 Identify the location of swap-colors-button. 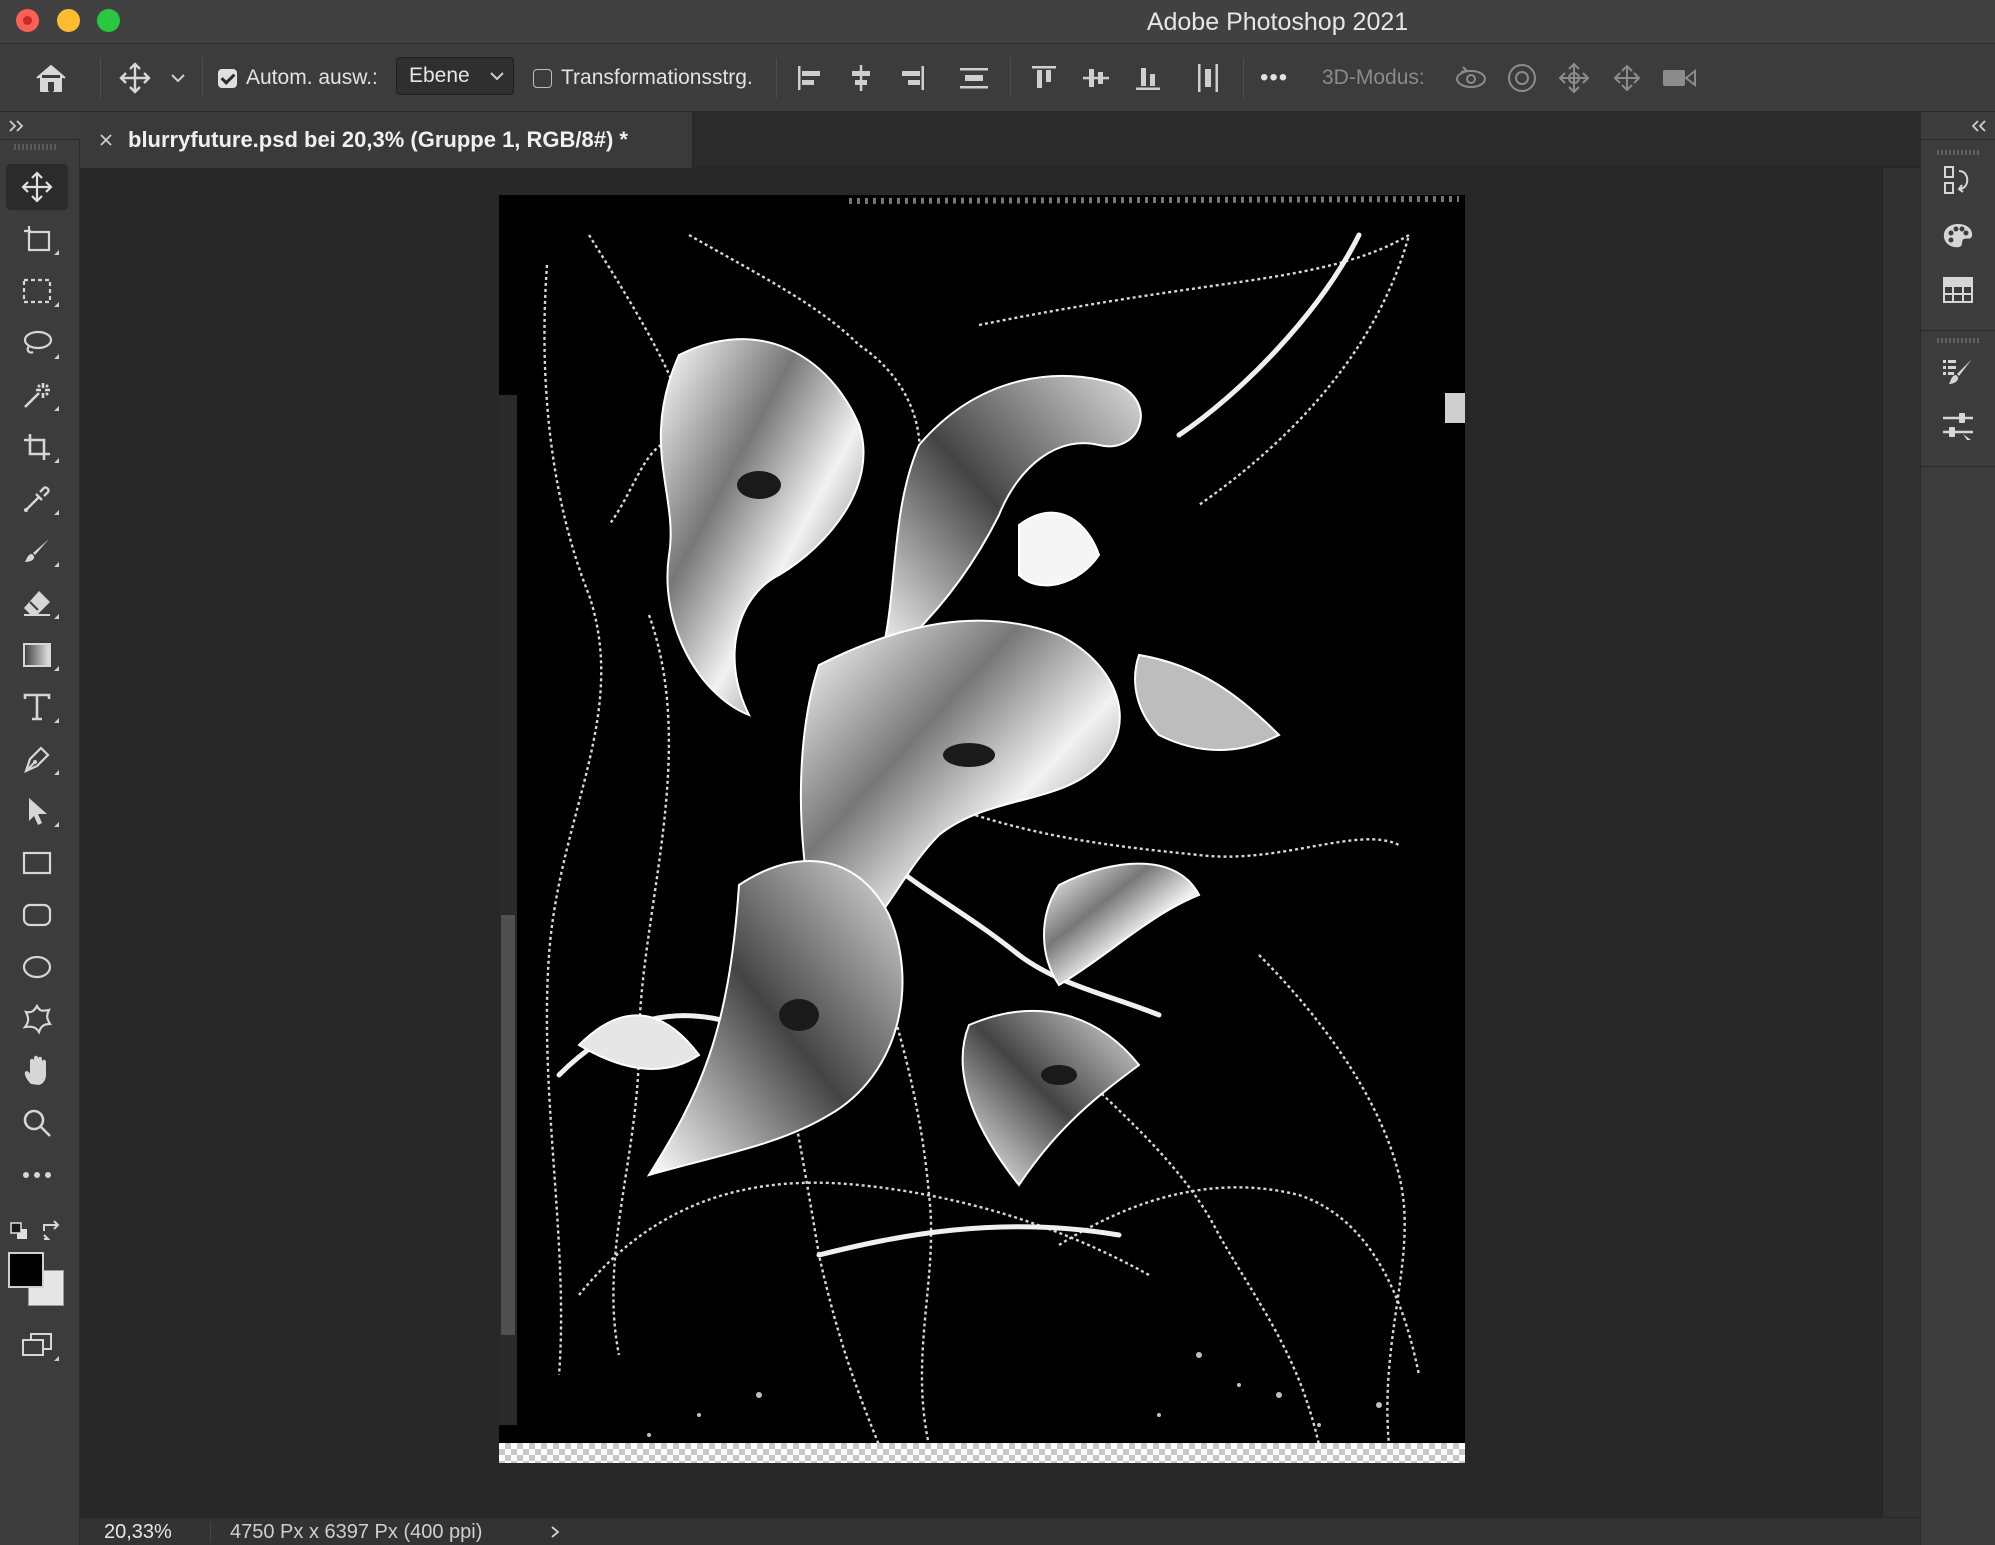
(52, 1231).